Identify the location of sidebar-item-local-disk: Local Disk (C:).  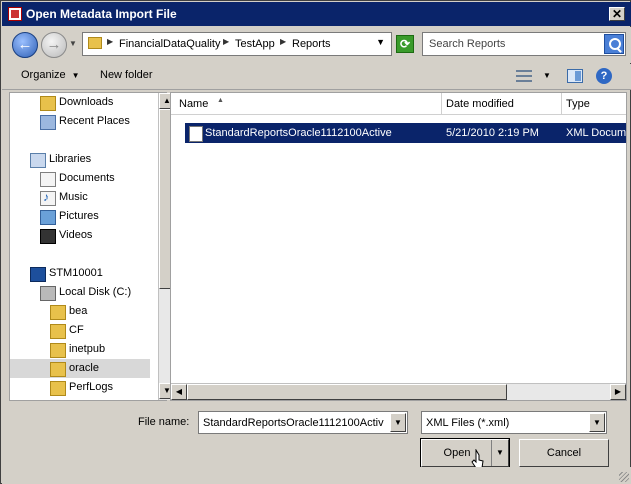
(80, 292).